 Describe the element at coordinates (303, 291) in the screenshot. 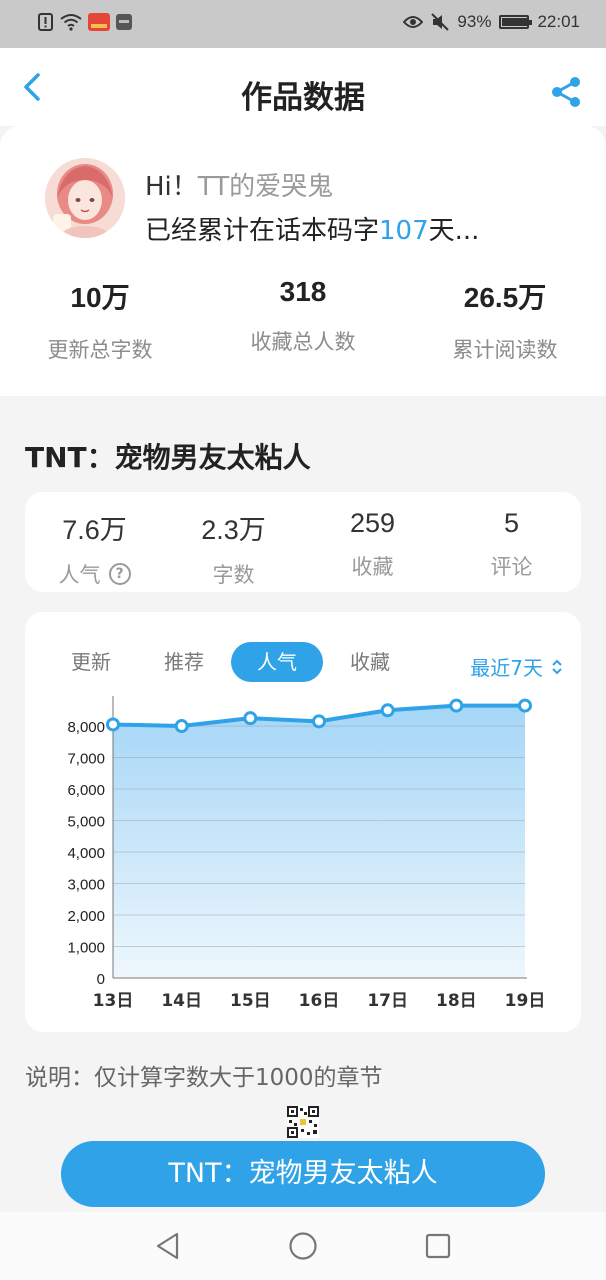

I see `stat-value: 318` at that location.